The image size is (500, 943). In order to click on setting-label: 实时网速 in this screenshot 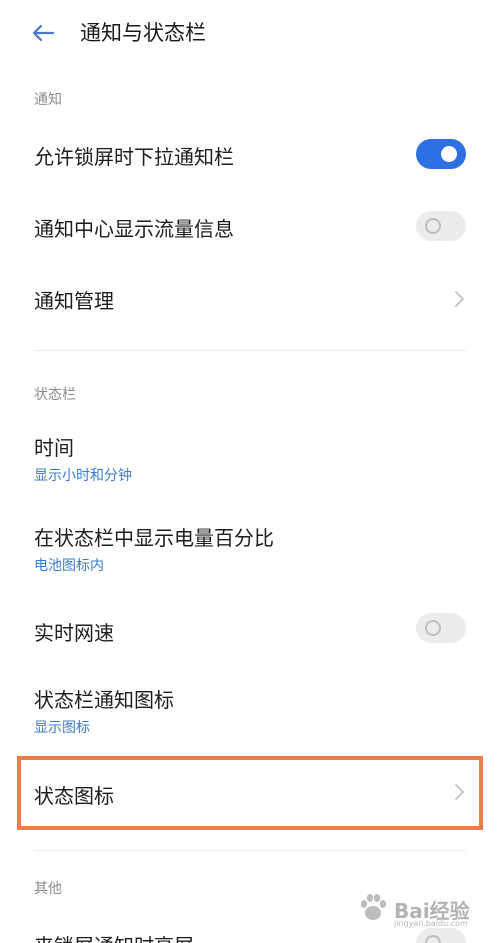, I will do `click(74, 633)`.